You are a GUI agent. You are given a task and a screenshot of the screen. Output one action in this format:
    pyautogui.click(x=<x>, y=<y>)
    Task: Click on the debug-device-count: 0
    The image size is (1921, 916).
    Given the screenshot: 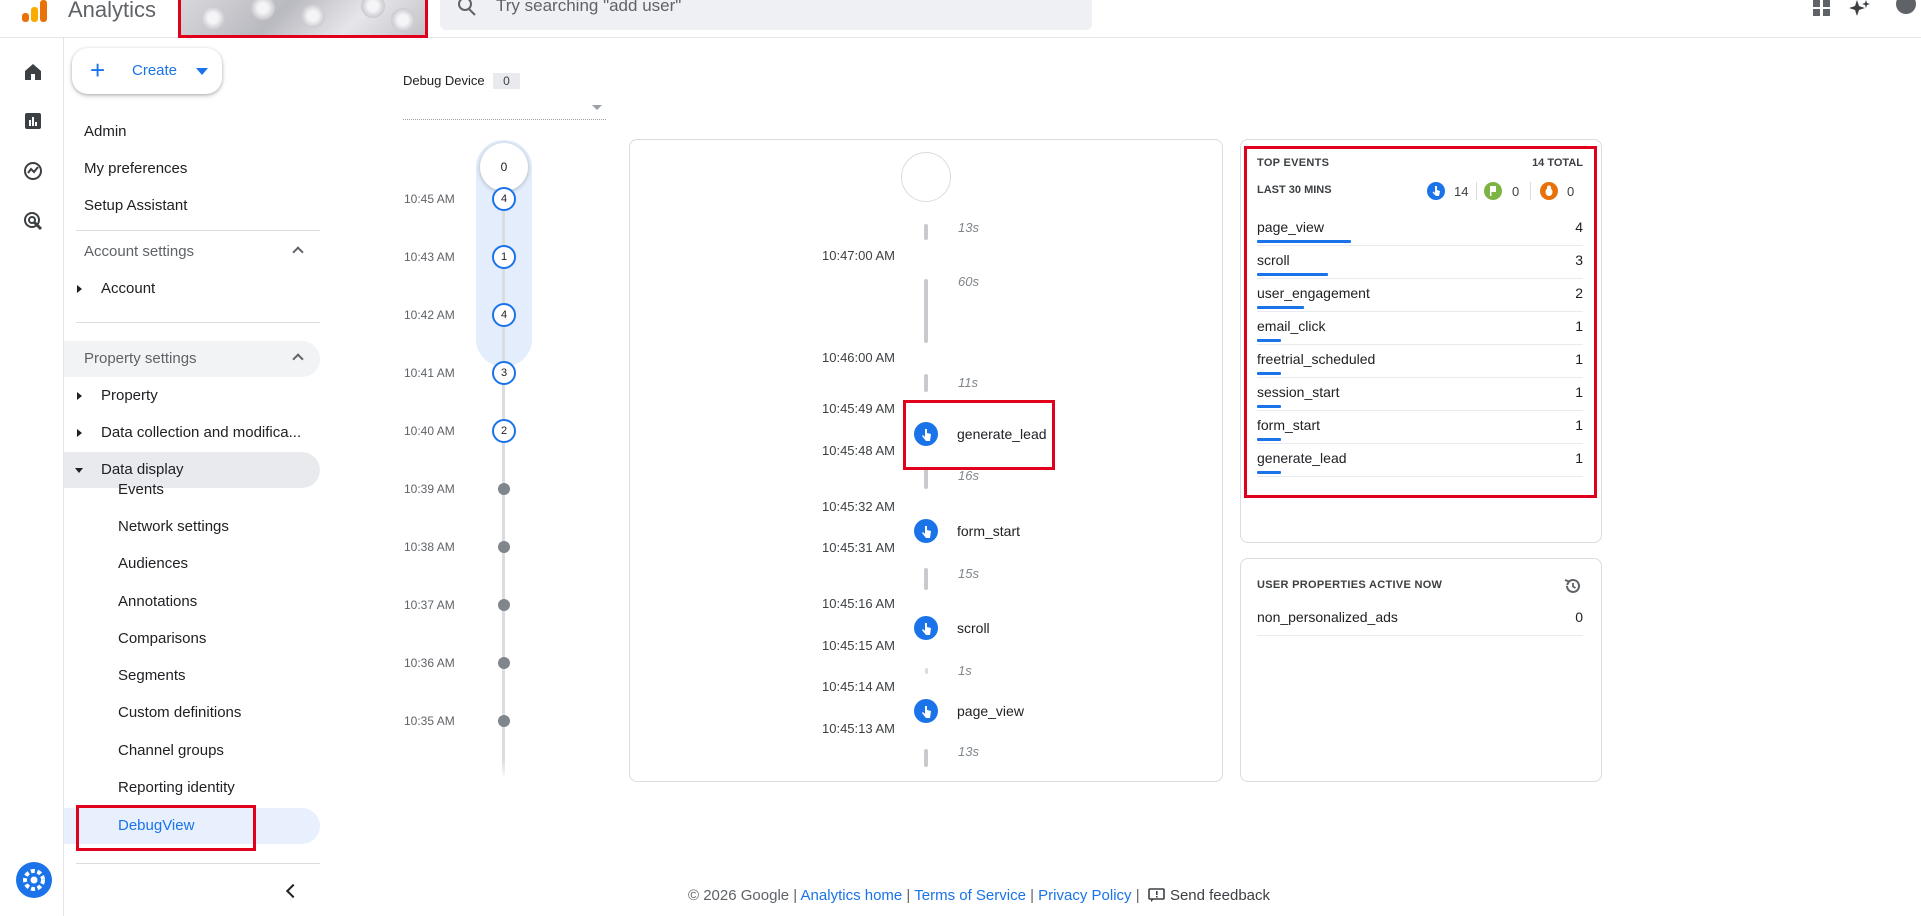 What is the action you would take?
    pyautogui.click(x=506, y=81)
    